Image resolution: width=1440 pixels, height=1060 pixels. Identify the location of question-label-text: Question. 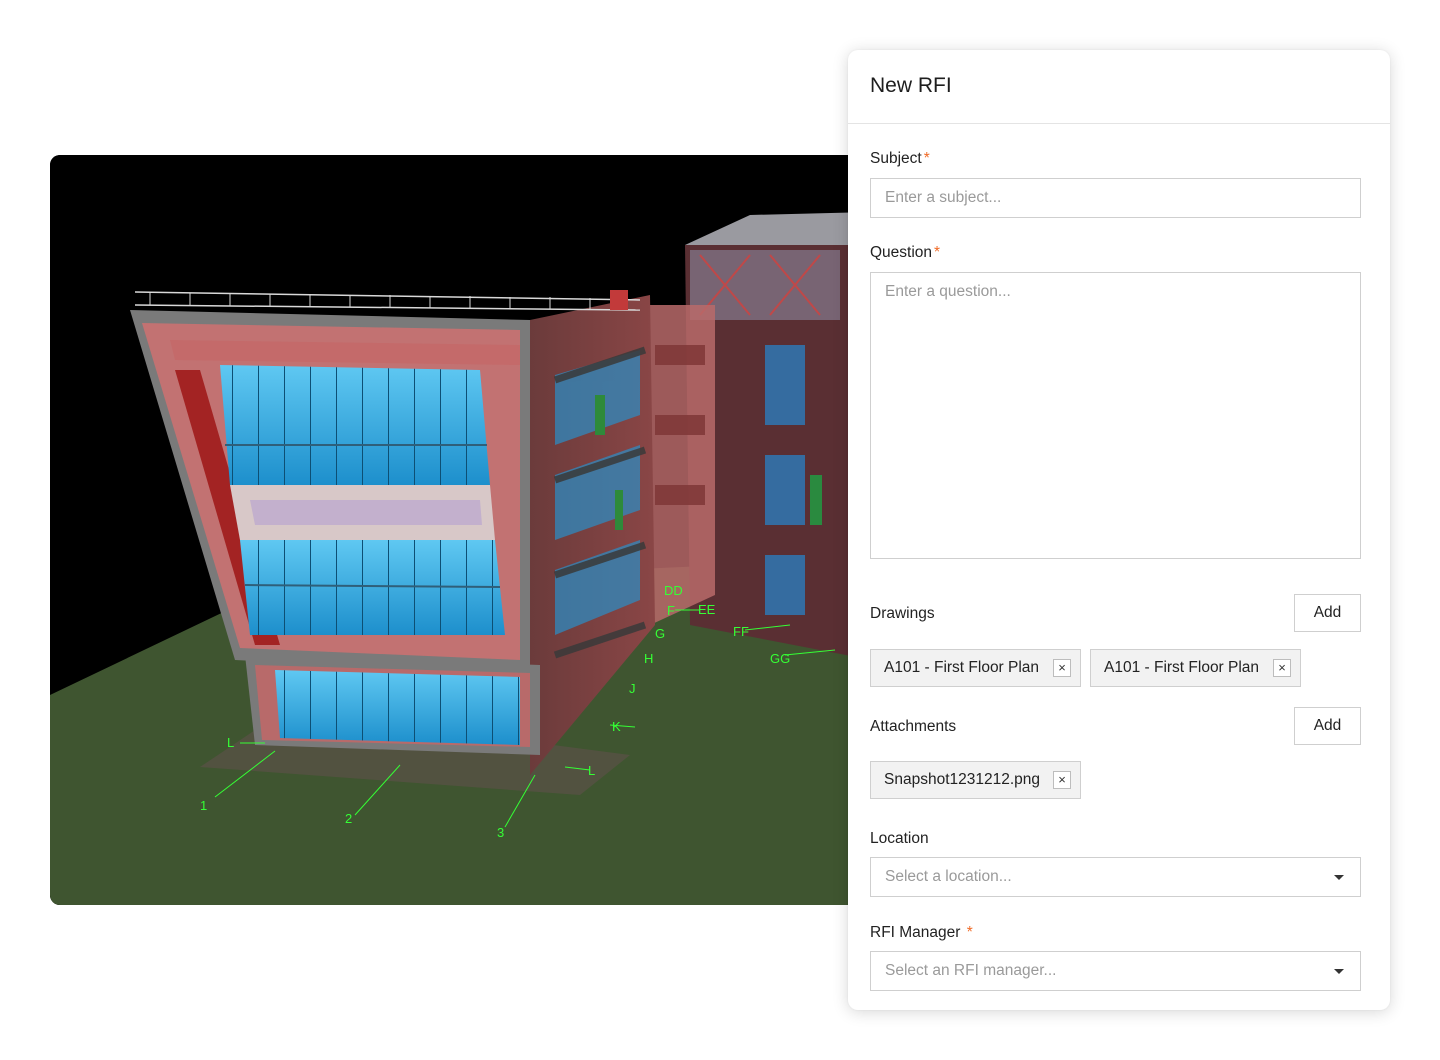
(901, 252).